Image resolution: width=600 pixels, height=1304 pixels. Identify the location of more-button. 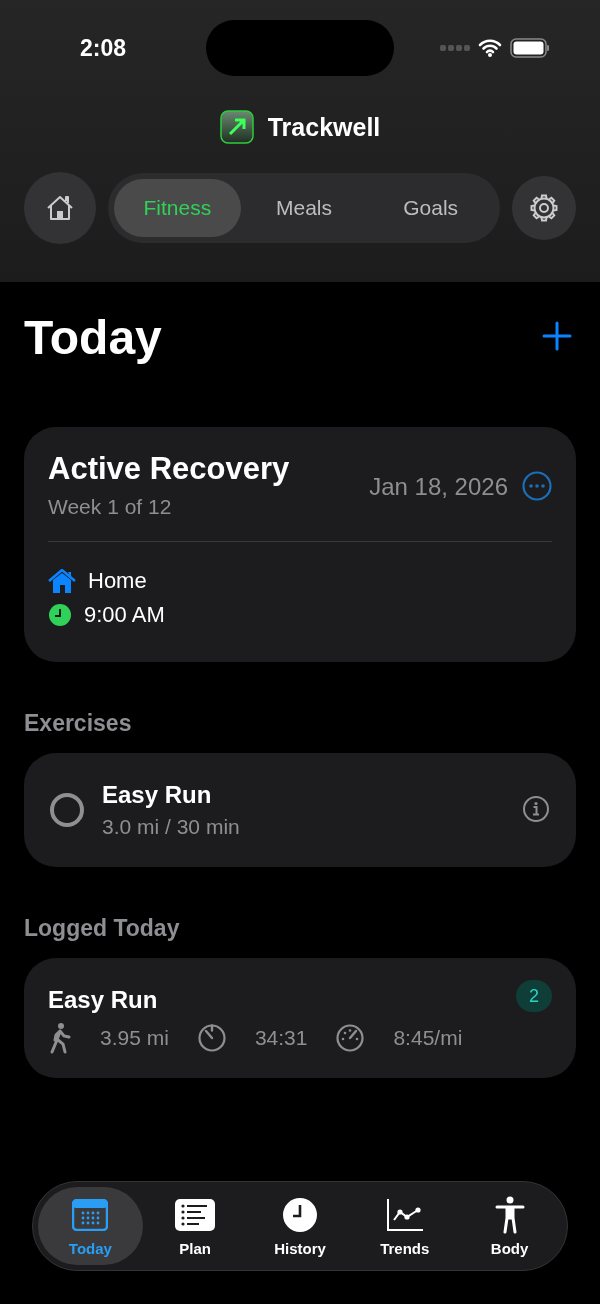
(537, 487).